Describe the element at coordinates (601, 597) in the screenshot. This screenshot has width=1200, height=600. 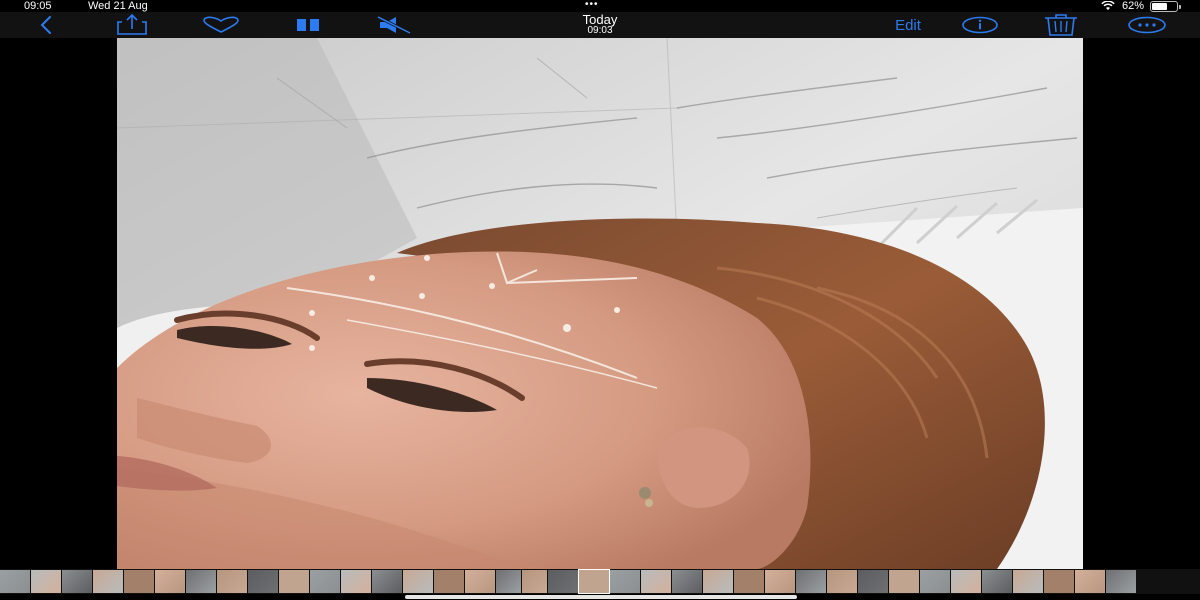
I see `home-indicator` at that location.